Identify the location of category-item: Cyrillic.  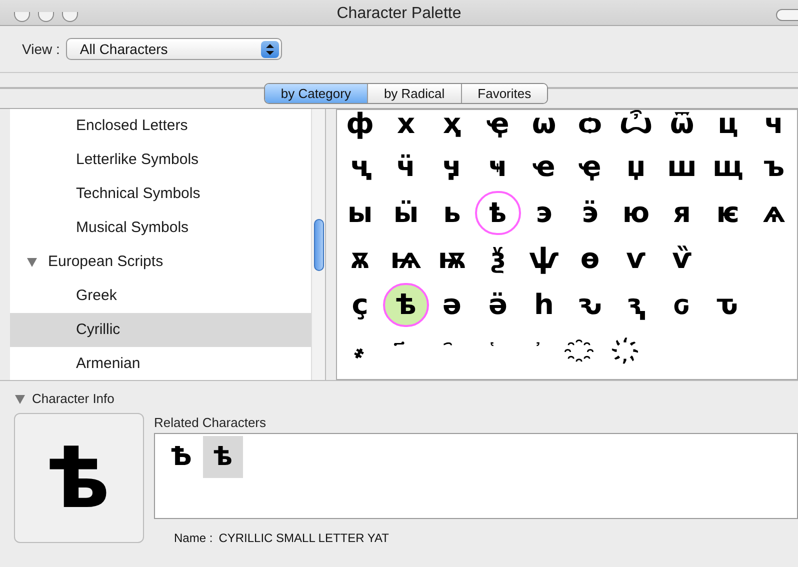
(160, 330).